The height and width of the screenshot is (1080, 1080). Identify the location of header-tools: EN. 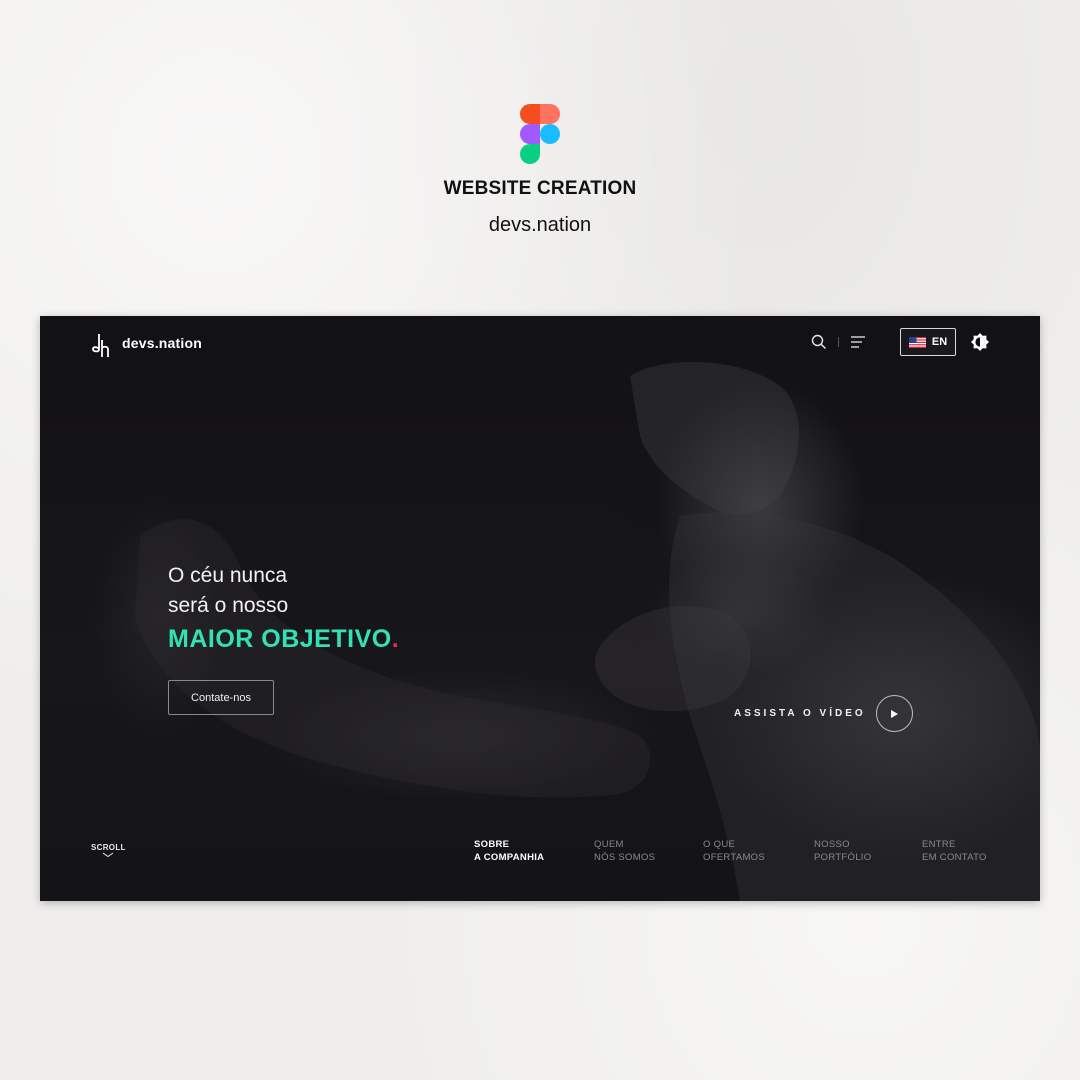
(899, 342).